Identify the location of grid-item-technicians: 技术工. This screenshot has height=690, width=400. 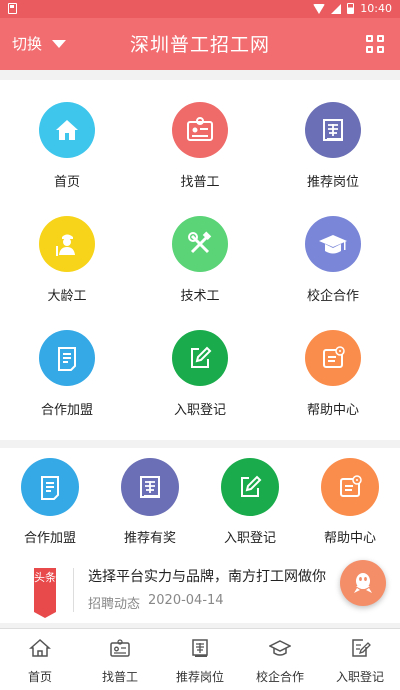
(200, 260).